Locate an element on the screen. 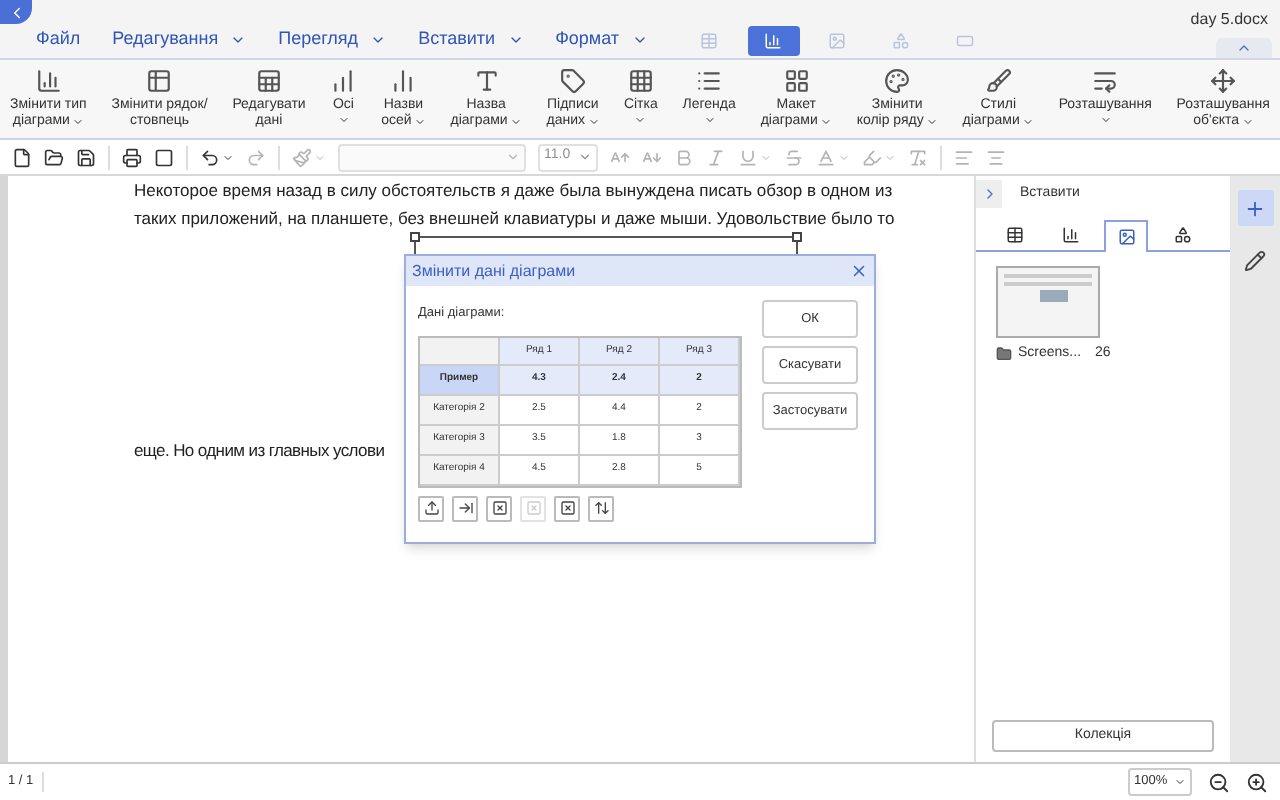 This screenshot has width=1280, height=800. redo-icon is located at coordinates (256, 157).